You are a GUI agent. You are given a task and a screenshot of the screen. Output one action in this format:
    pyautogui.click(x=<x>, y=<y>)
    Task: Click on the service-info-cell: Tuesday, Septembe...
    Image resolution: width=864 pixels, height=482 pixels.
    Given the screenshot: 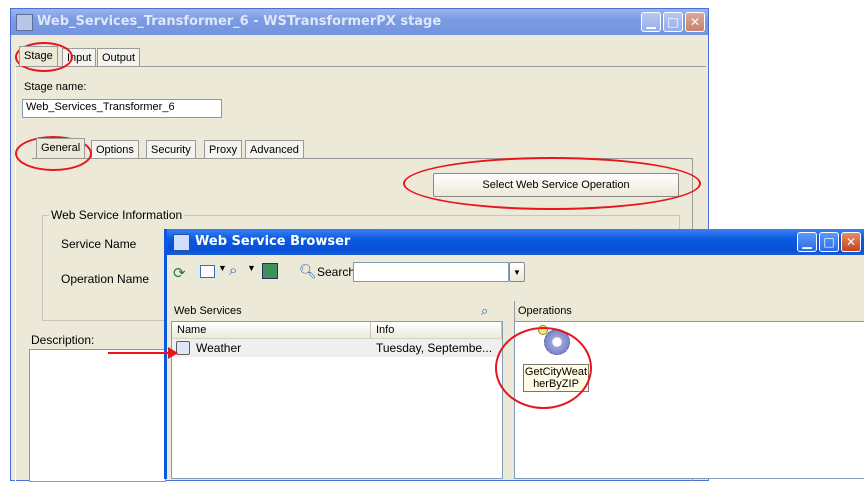 What is the action you would take?
    pyautogui.click(x=434, y=348)
    